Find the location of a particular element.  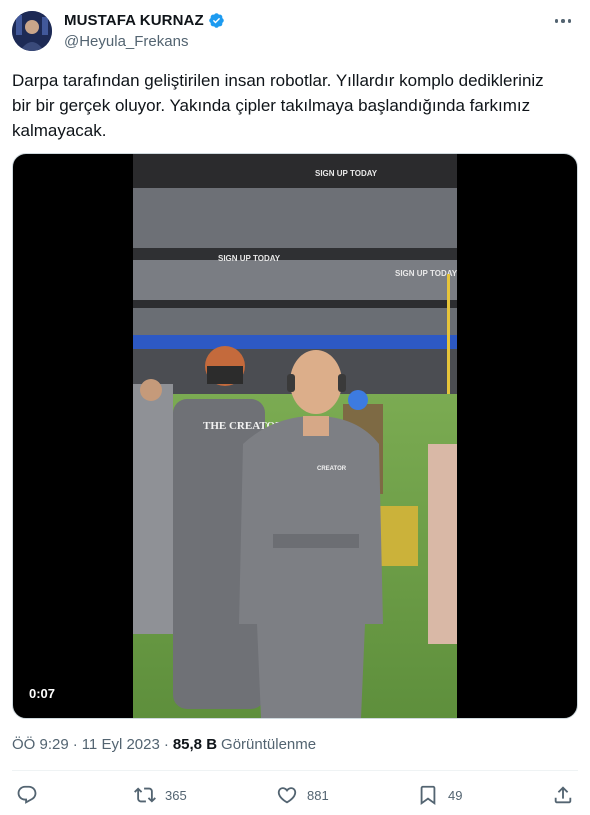

retweet-button: 365 is located at coordinates (160, 795).